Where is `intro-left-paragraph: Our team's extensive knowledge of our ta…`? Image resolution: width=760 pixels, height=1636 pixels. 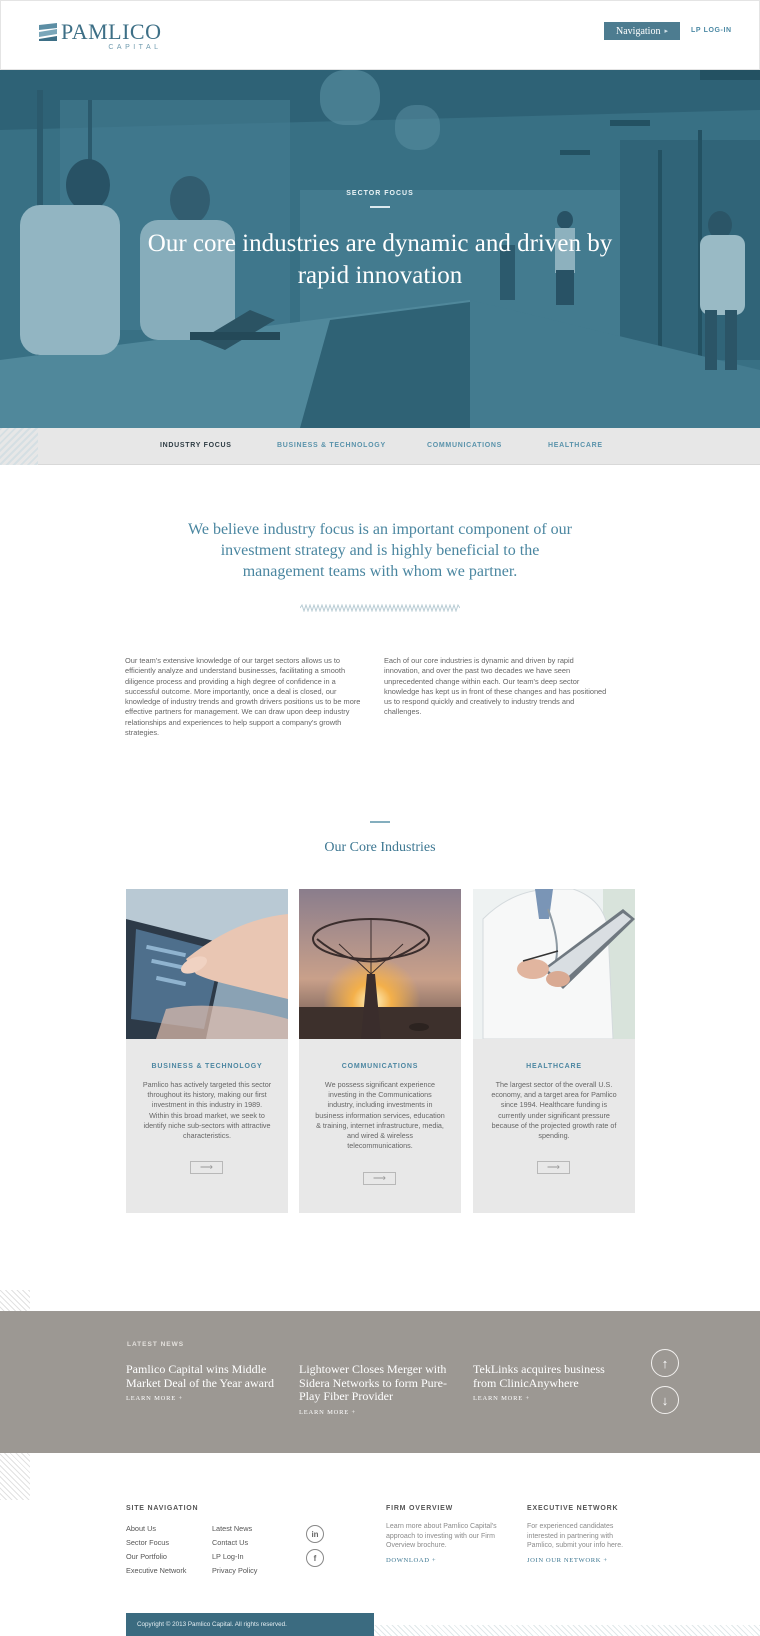
intro-left-paragraph: Our team's extensive knowledge of our ta… is located at coordinates (243, 697).